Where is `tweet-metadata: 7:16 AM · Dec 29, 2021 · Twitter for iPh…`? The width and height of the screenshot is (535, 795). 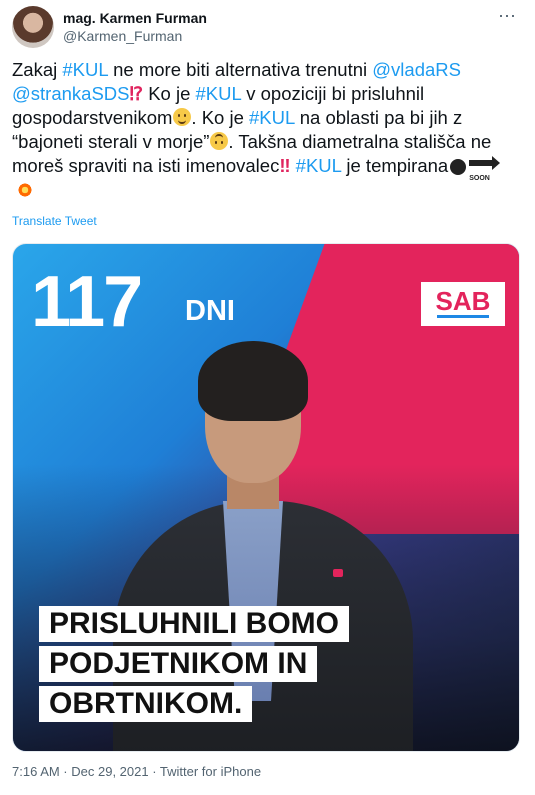
tweet-metadata: 7:16 AM · Dec 29, 2021 · Twitter for iPh… is located at coordinates (136, 771).